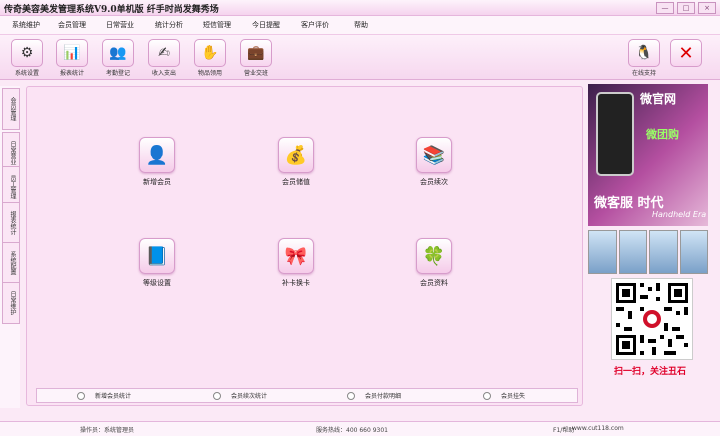 The width and height of the screenshot is (720, 436). What do you see at coordinates (164, 53) in the screenshot?
I see `income-icon: ✍` at bounding box center [164, 53].